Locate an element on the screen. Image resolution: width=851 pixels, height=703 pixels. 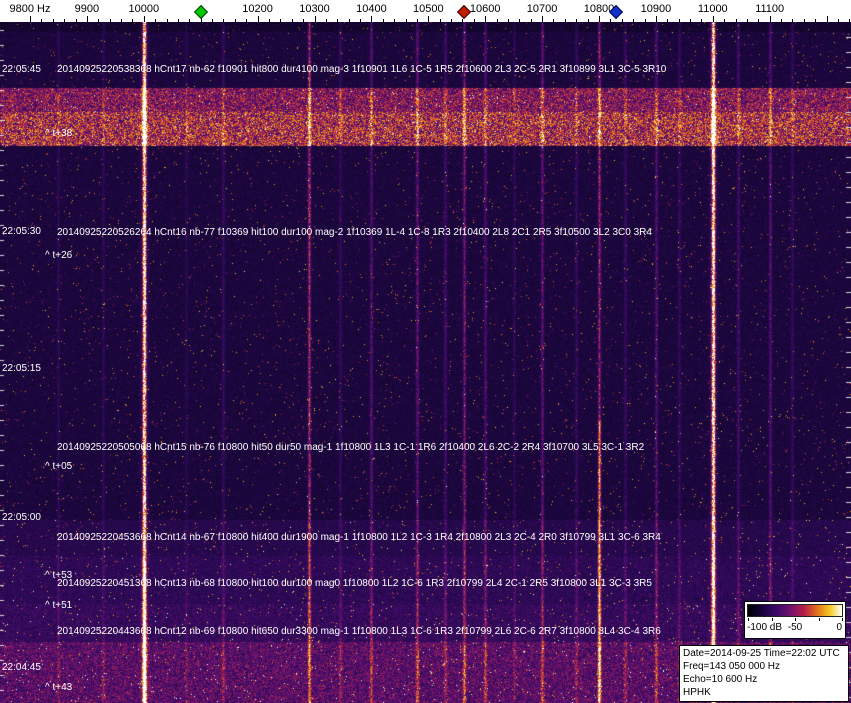
time-tick-label: 22:05:30 is located at coordinates (21, 231).